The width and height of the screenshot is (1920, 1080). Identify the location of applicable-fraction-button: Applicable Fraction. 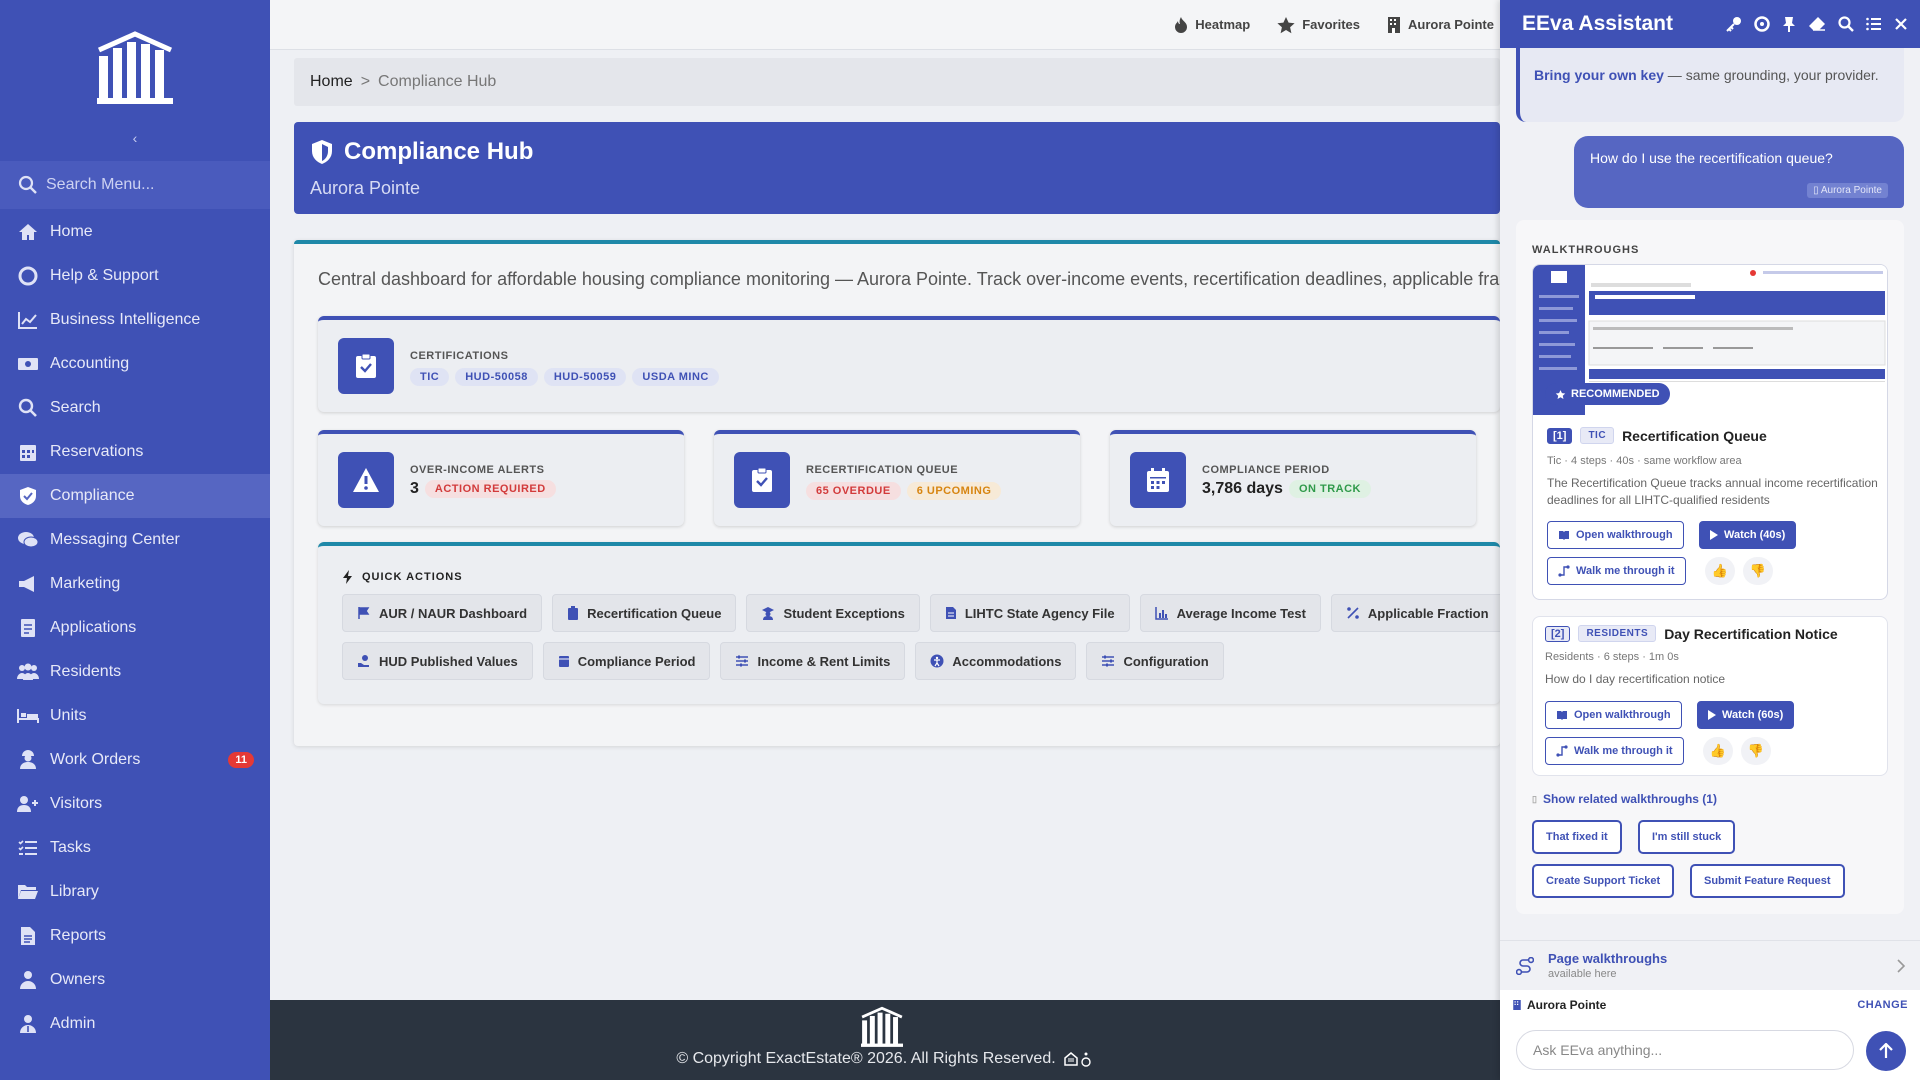
(1416, 613).